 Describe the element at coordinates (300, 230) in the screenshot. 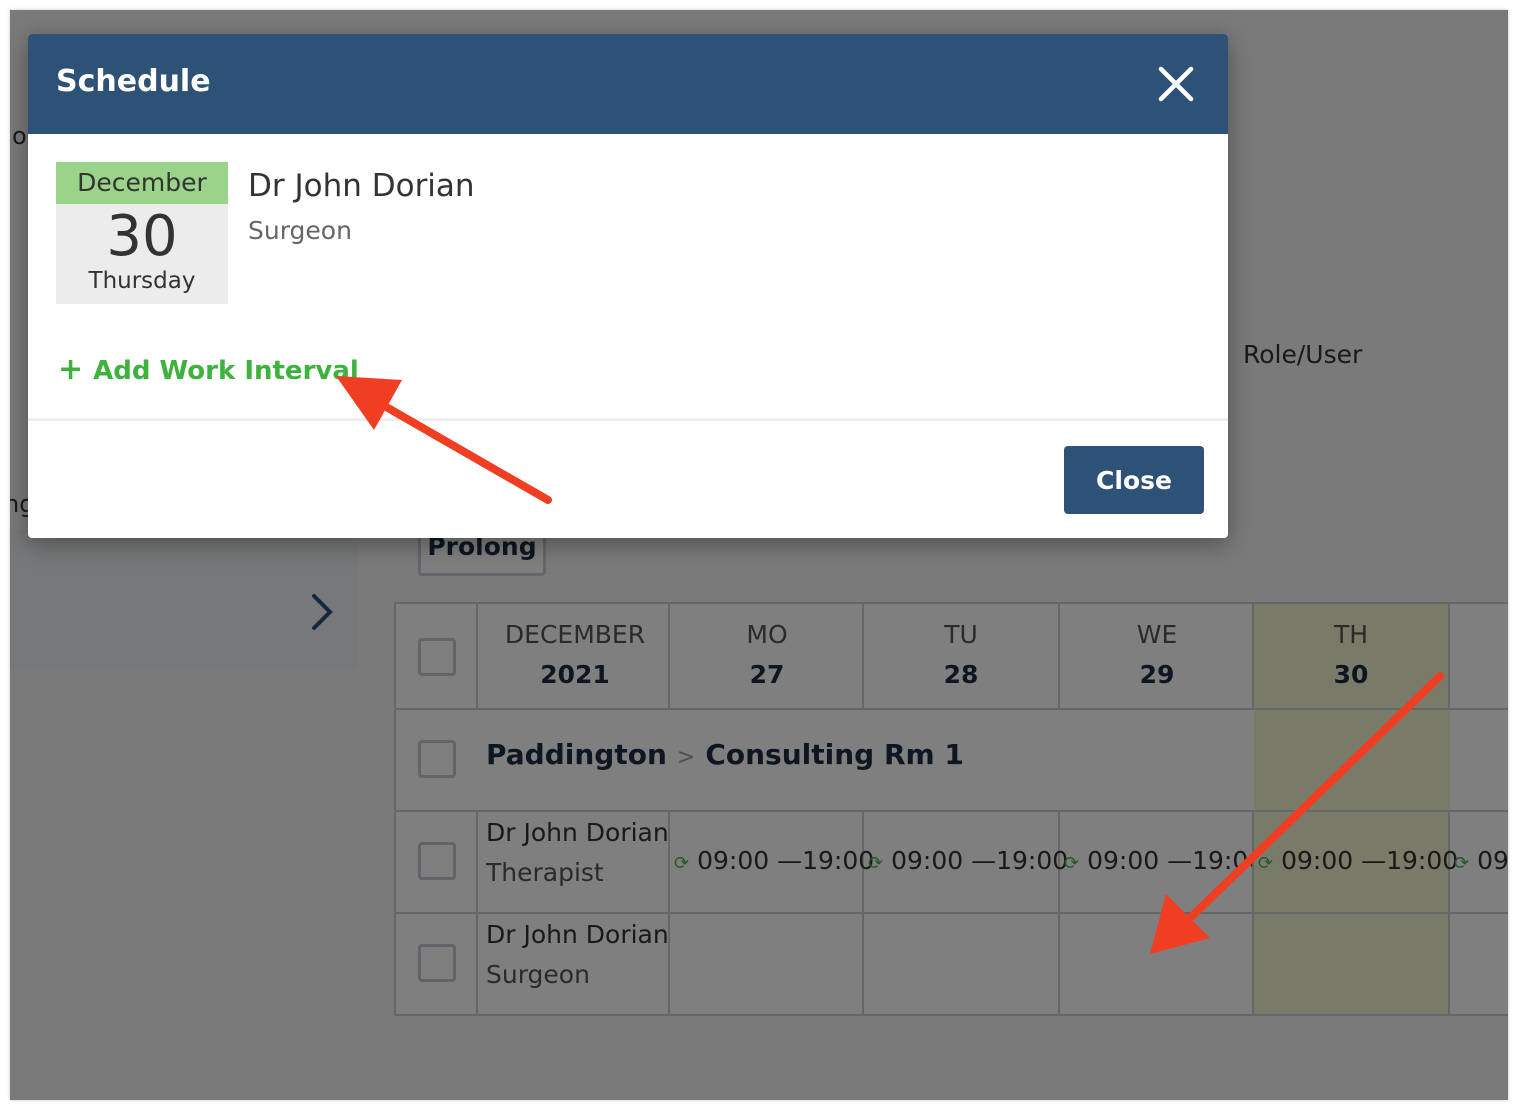

I see `person-role: Surgeon` at that location.